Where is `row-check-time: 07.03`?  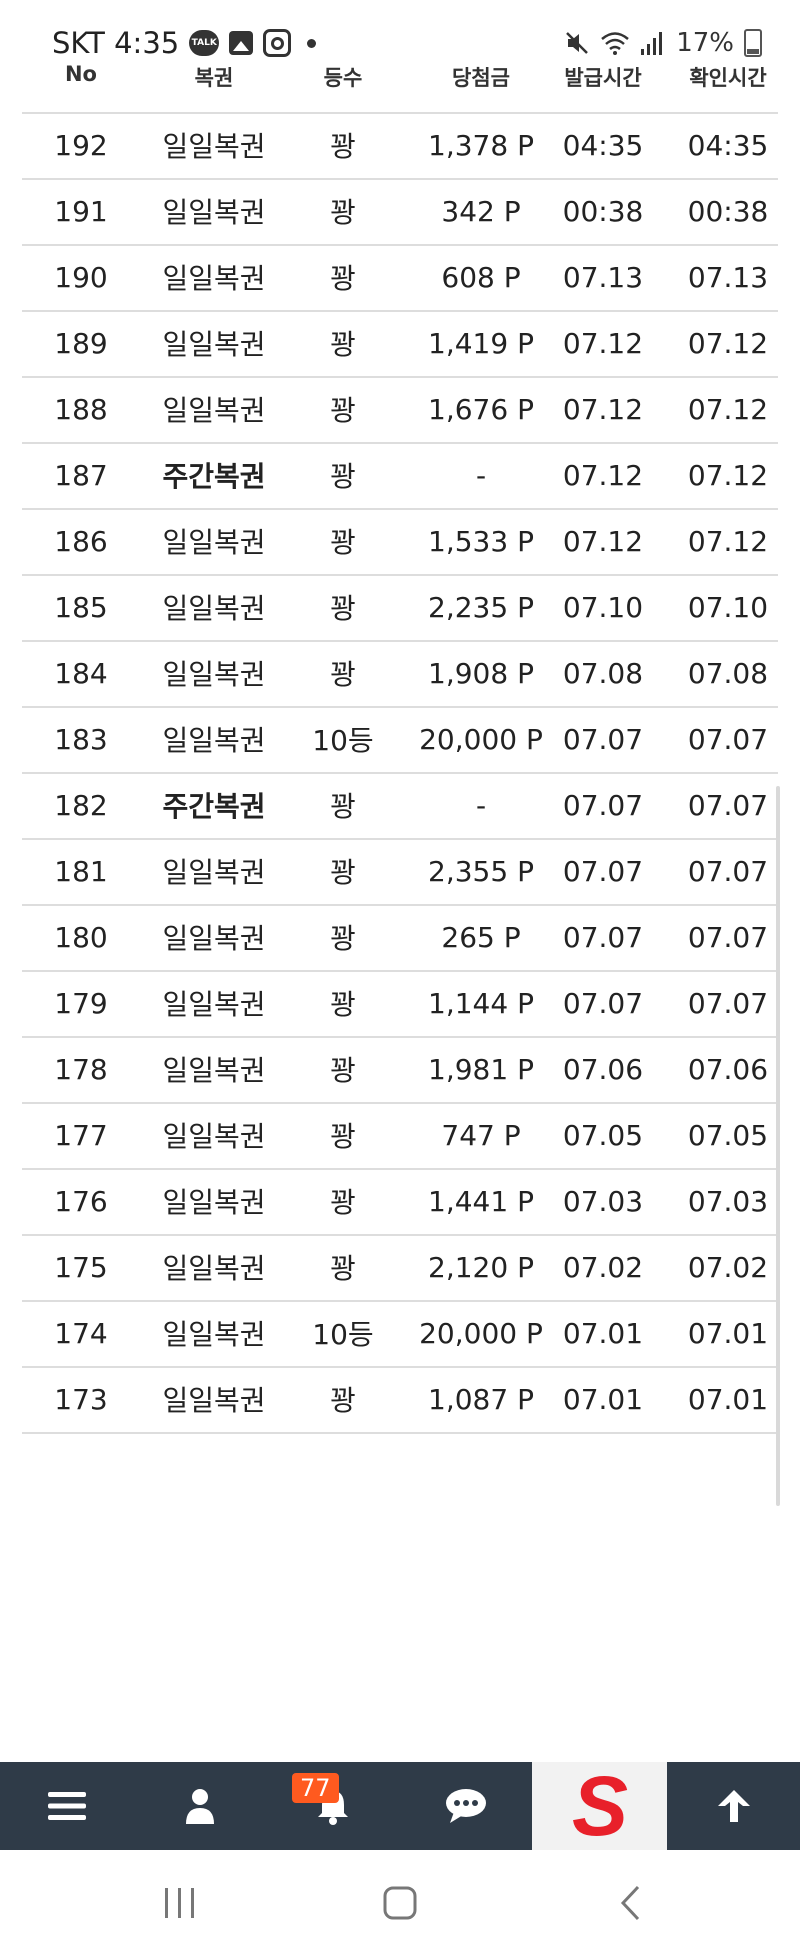
row-check-time: 07.03 is located at coordinates (728, 1201).